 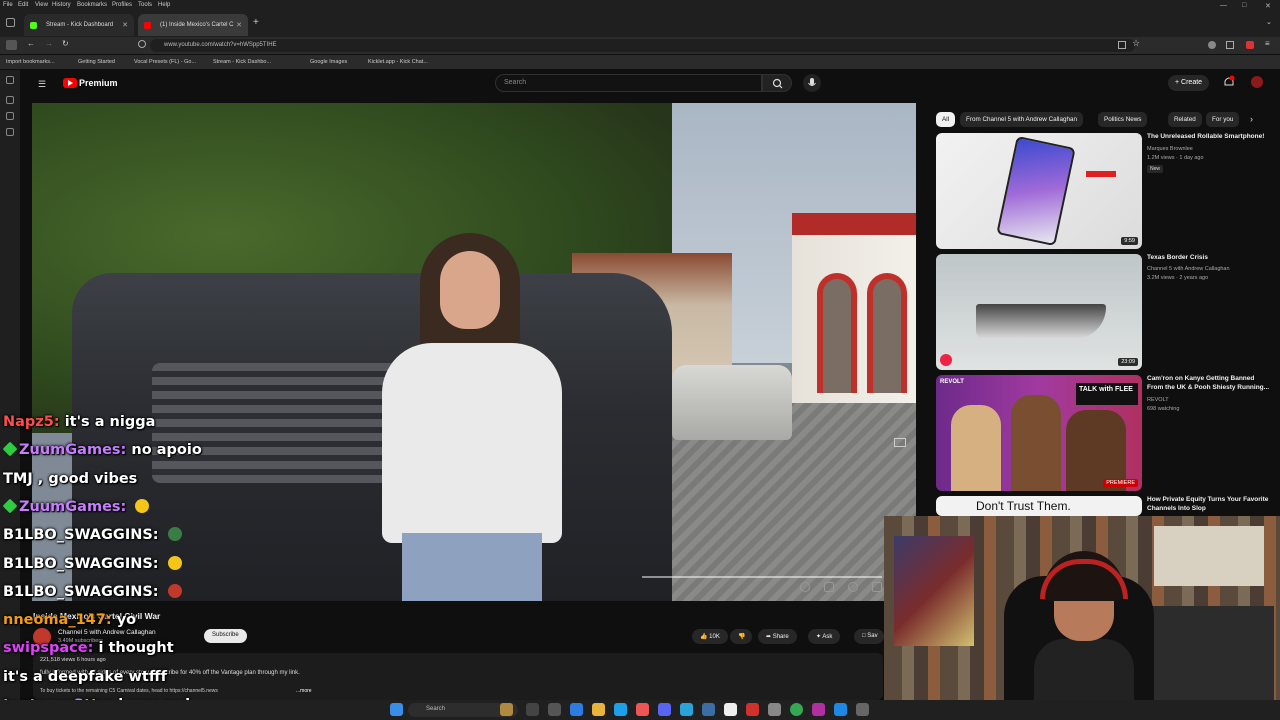 What do you see at coordinates (1209, 149) in the screenshot?
I see `rec-channel: Marques Brownlee` at bounding box center [1209, 149].